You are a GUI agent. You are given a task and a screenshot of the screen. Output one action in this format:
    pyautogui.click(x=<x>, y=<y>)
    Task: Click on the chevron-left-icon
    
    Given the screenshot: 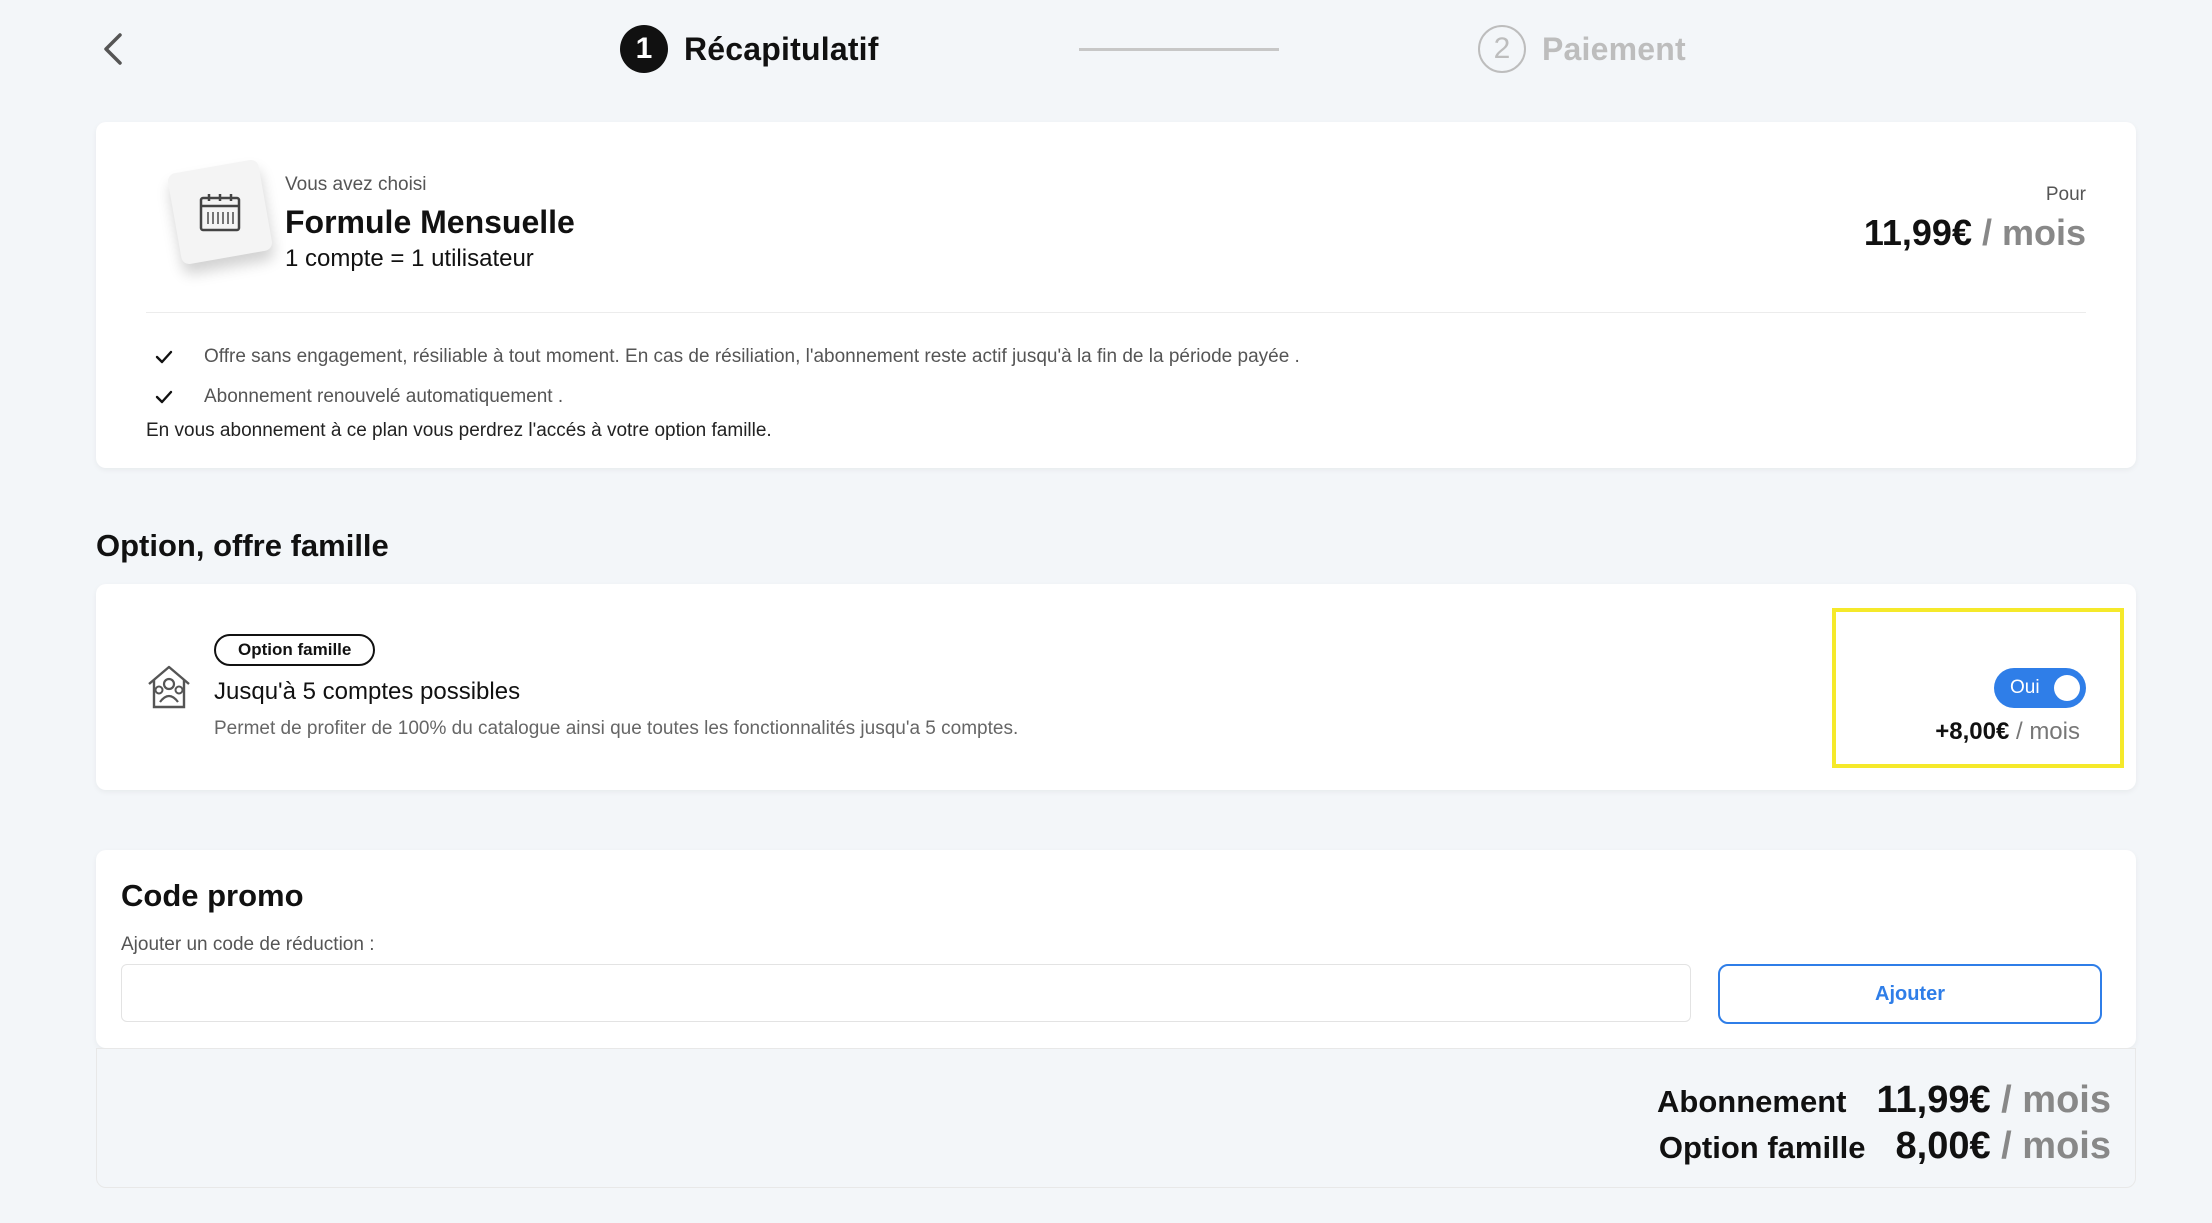 What is the action you would take?
    pyautogui.click(x=113, y=49)
    